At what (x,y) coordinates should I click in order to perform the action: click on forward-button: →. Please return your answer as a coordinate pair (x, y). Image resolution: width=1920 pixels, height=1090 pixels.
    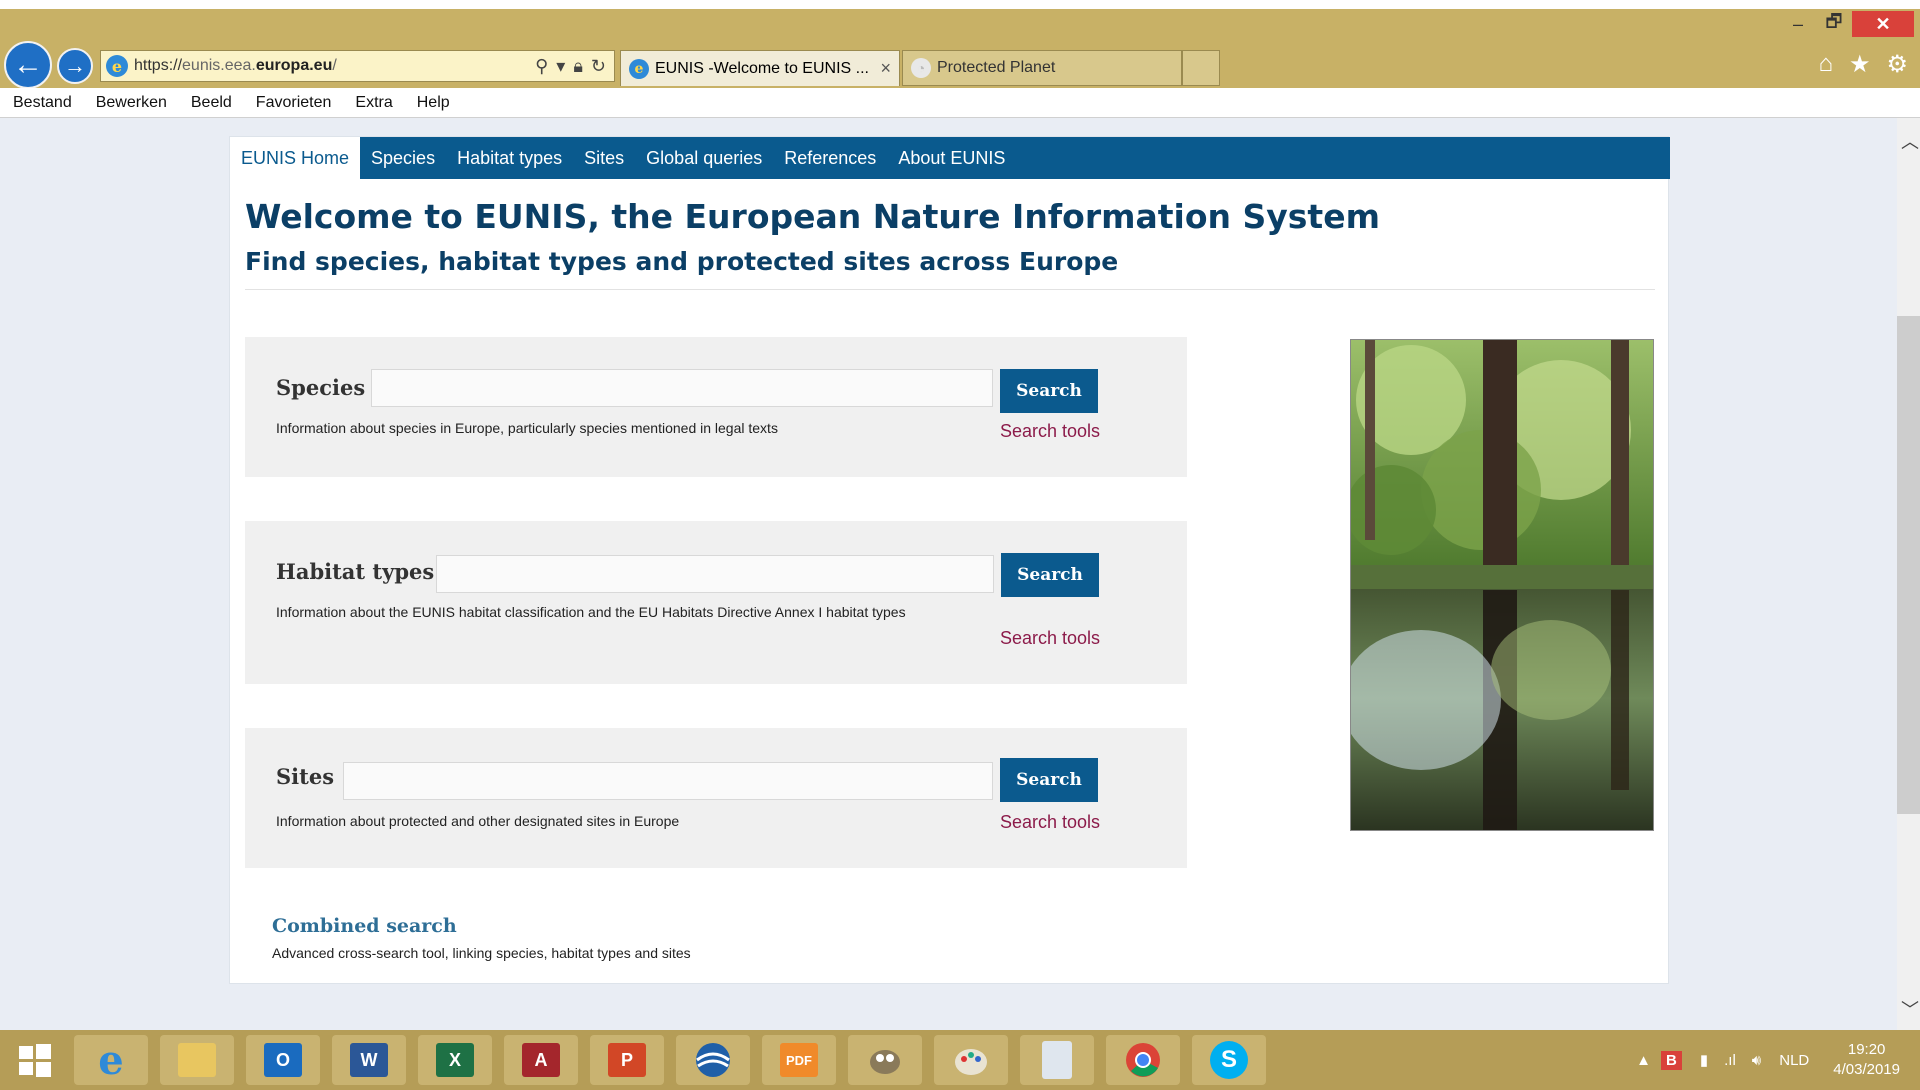
    Looking at the image, I should click on (75, 66).